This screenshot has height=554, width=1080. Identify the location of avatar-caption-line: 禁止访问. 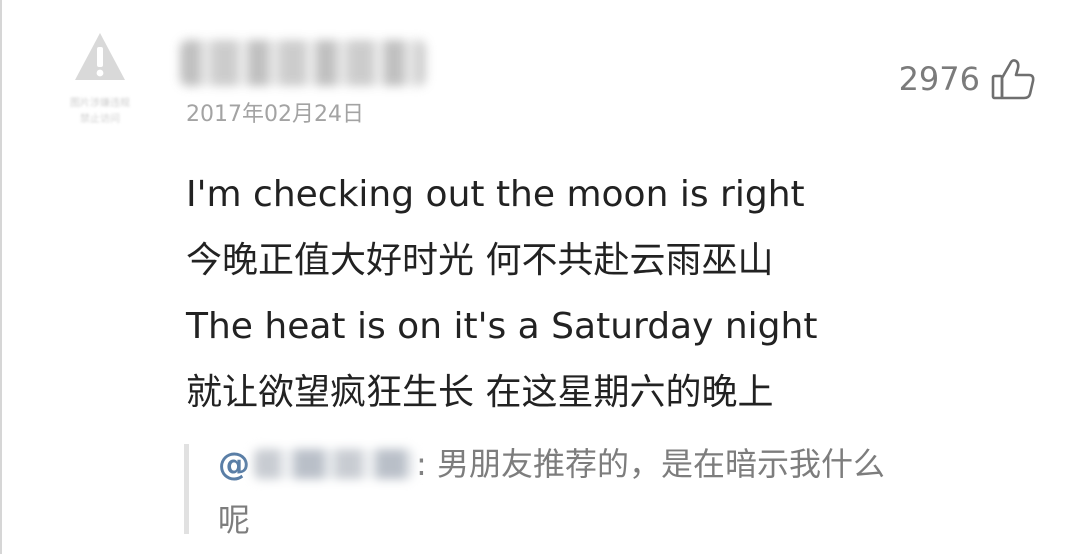
(100, 119).